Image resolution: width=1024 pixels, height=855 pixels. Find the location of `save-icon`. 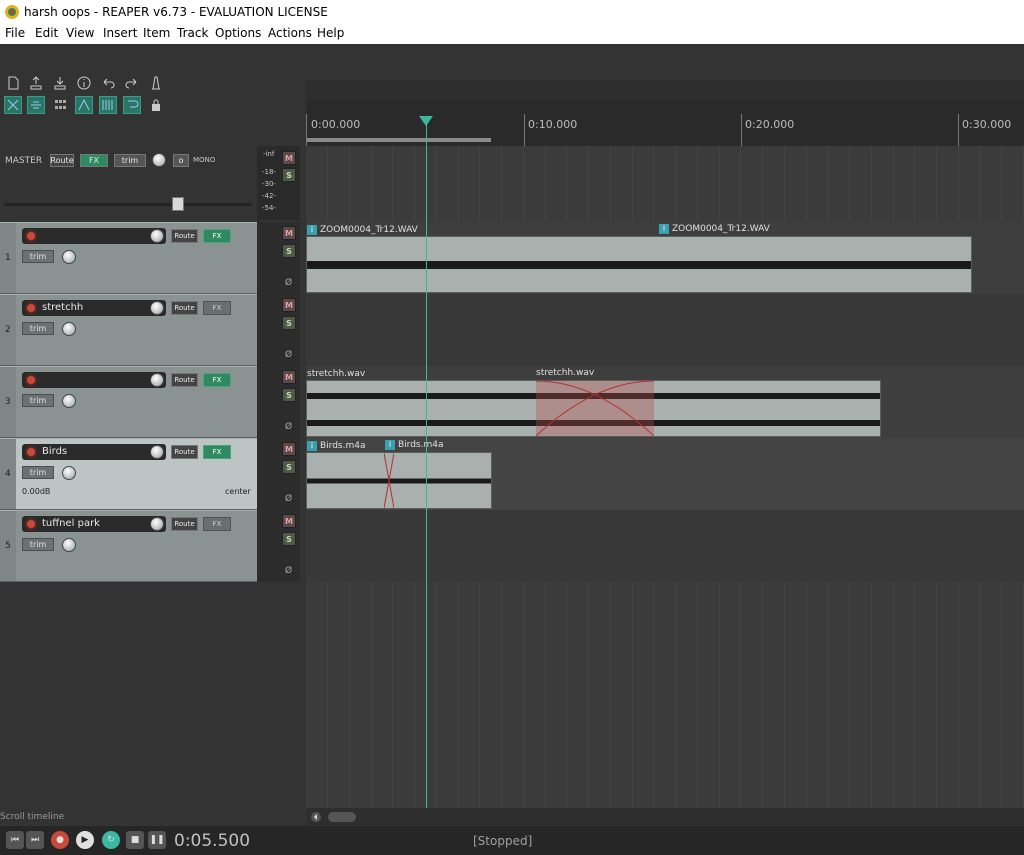

save-icon is located at coordinates (36, 83).